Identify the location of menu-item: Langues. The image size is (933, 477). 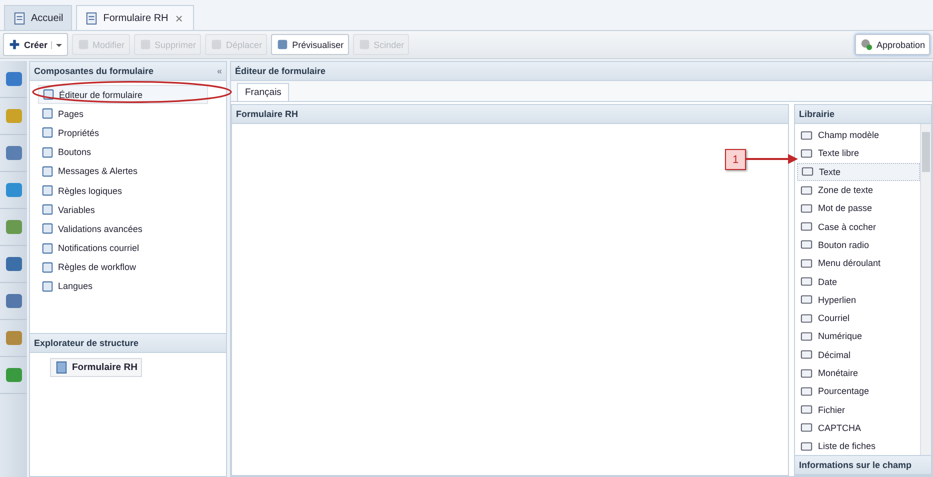
(123, 286).